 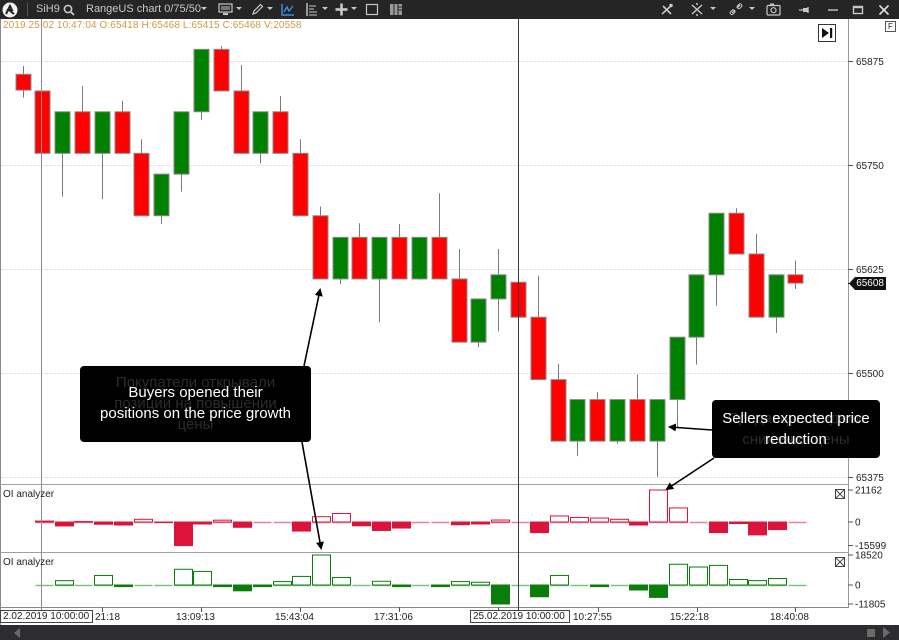 What do you see at coordinates (871, 633) in the screenshot?
I see `stop-icon` at bounding box center [871, 633].